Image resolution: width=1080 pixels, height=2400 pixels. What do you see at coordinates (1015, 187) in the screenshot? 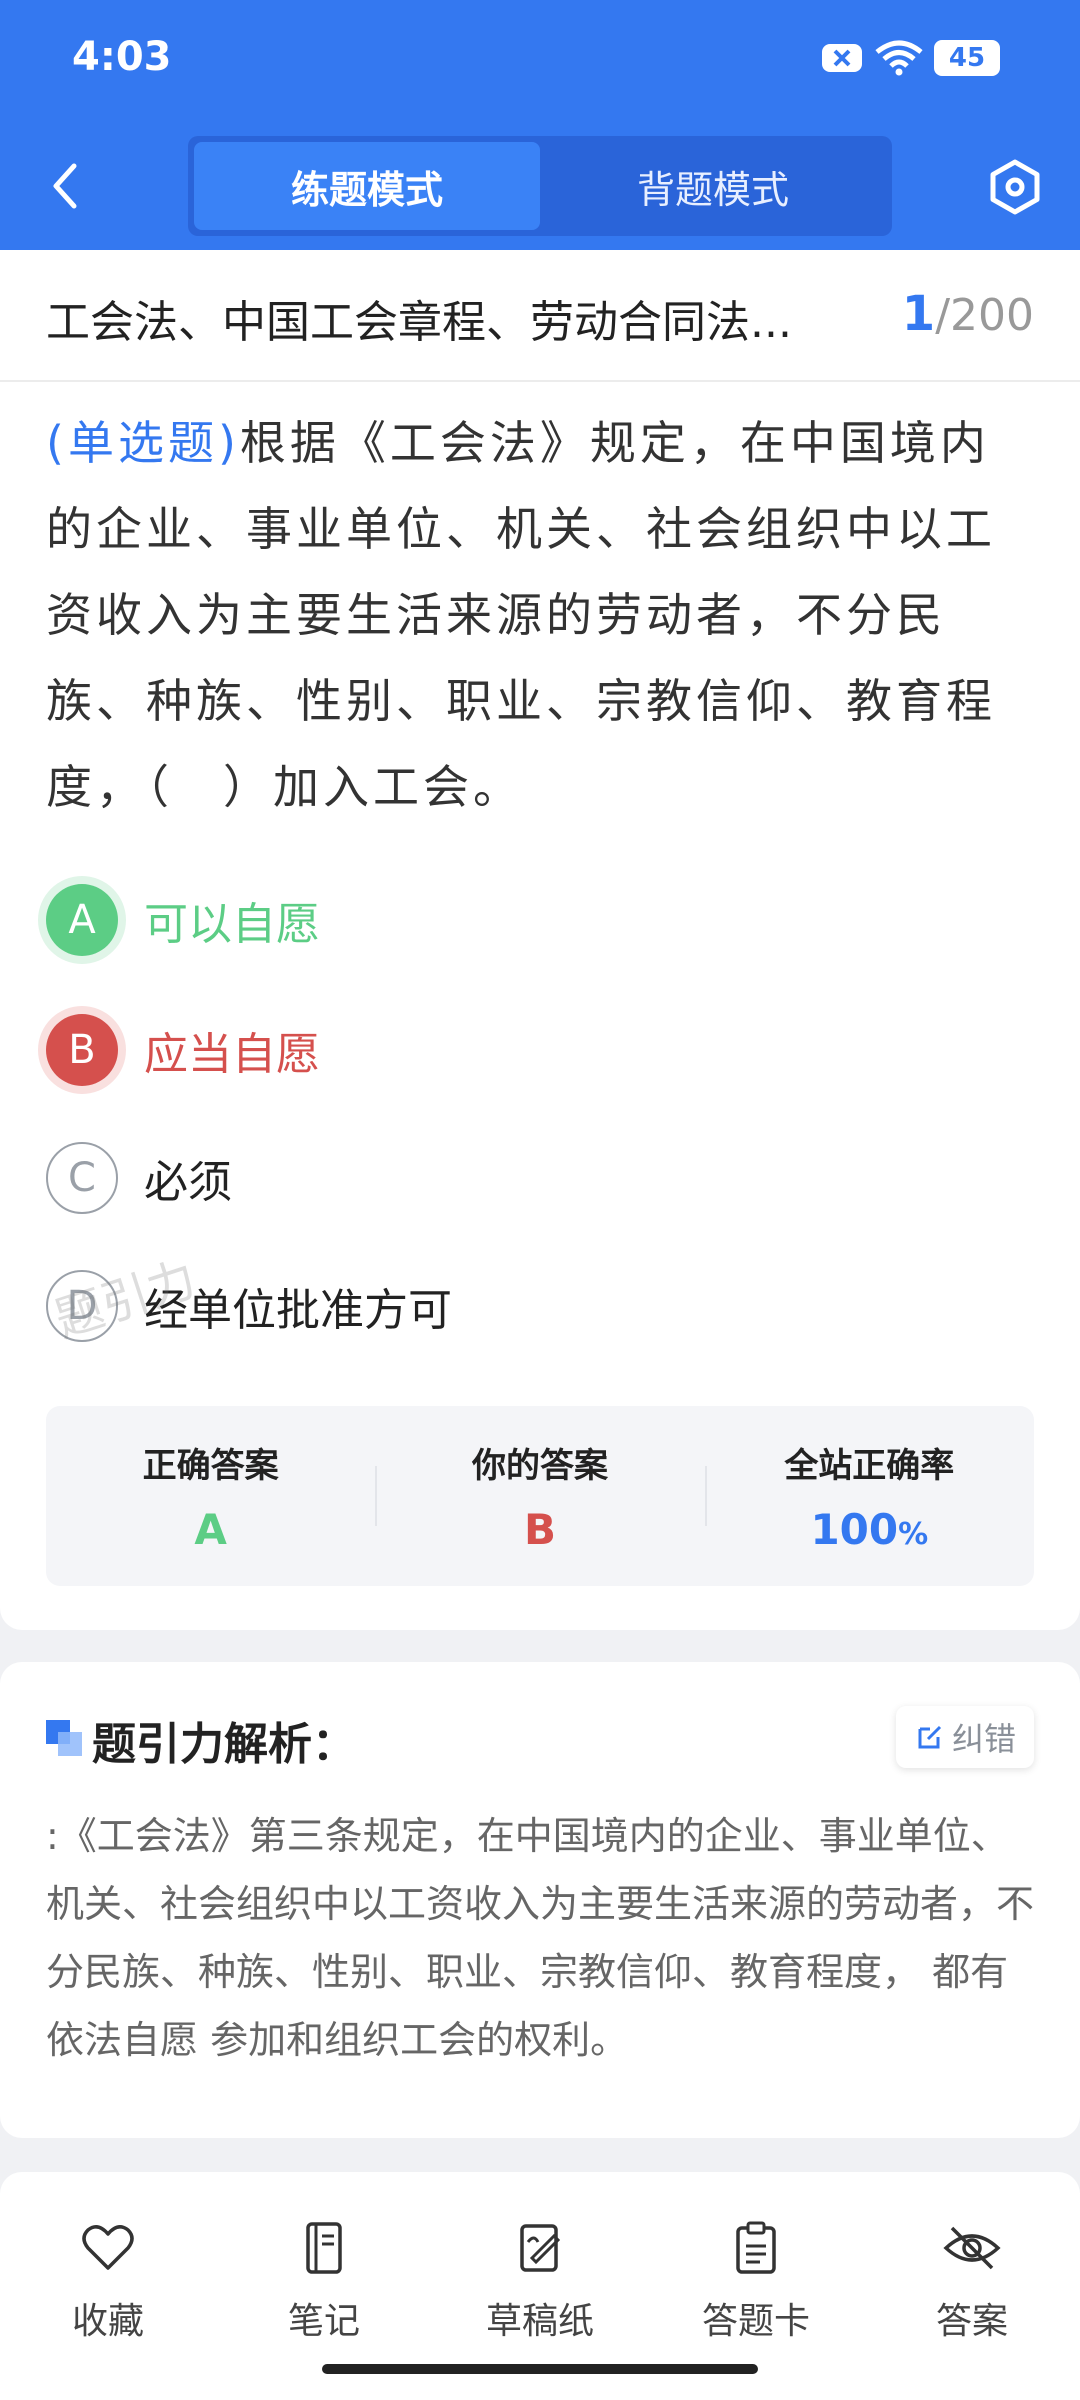
I see `settings-icon` at bounding box center [1015, 187].